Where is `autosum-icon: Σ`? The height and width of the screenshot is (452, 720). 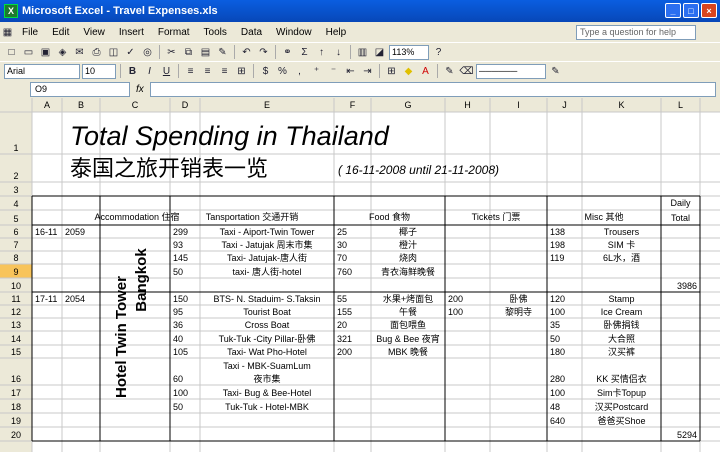
autosum-icon: Σ is located at coordinates (304, 52).